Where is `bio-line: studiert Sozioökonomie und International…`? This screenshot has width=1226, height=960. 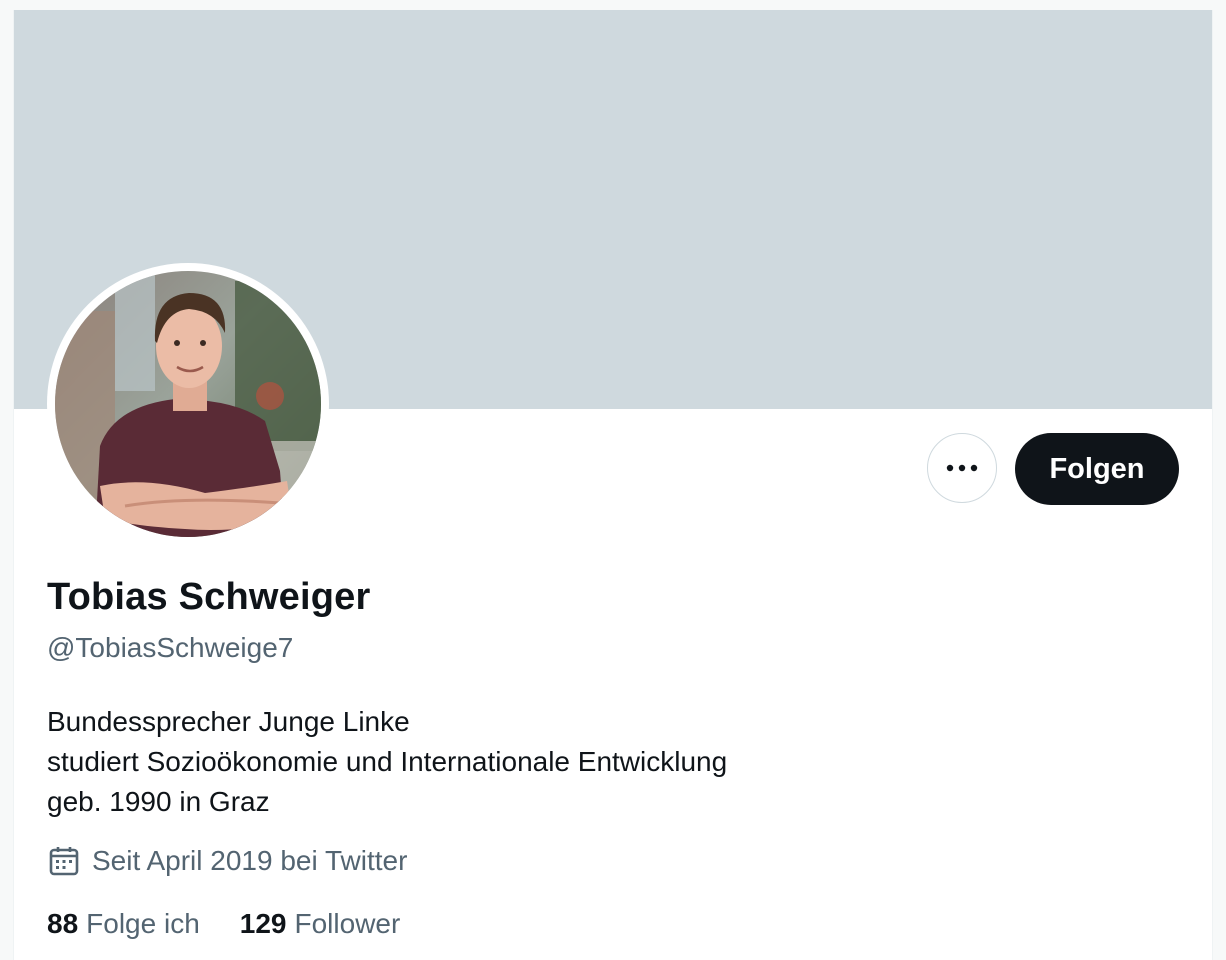 bio-line: studiert Sozioökonomie und International… is located at coordinates (387, 761).